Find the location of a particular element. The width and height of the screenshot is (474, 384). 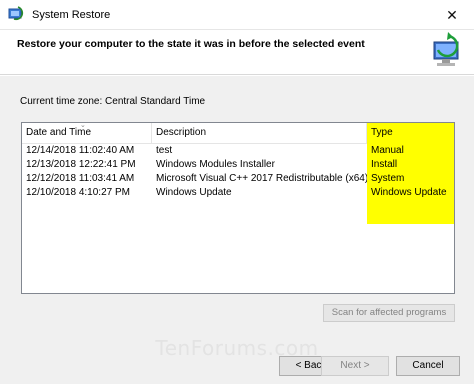

row-type: Manual is located at coordinates (387, 150).